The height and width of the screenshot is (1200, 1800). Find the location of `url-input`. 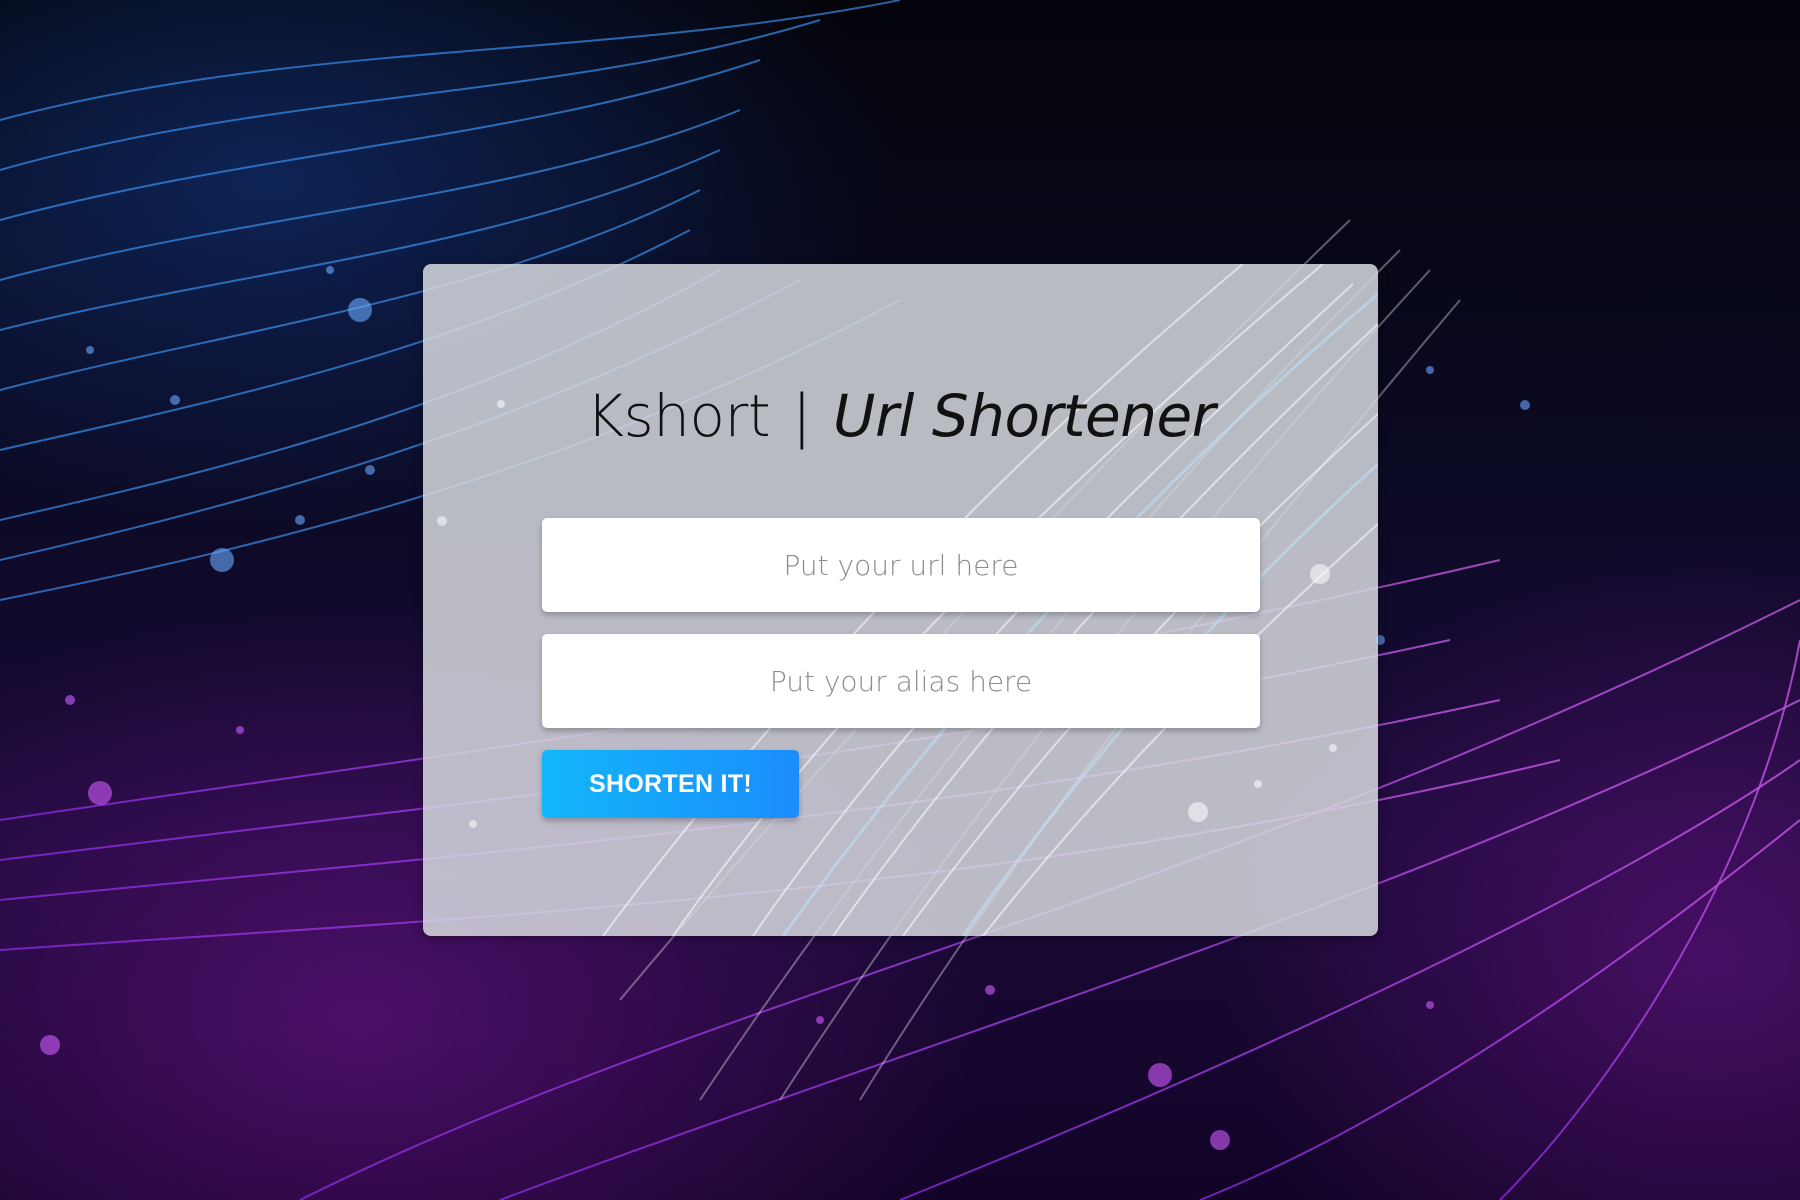

url-input is located at coordinates (901, 565).